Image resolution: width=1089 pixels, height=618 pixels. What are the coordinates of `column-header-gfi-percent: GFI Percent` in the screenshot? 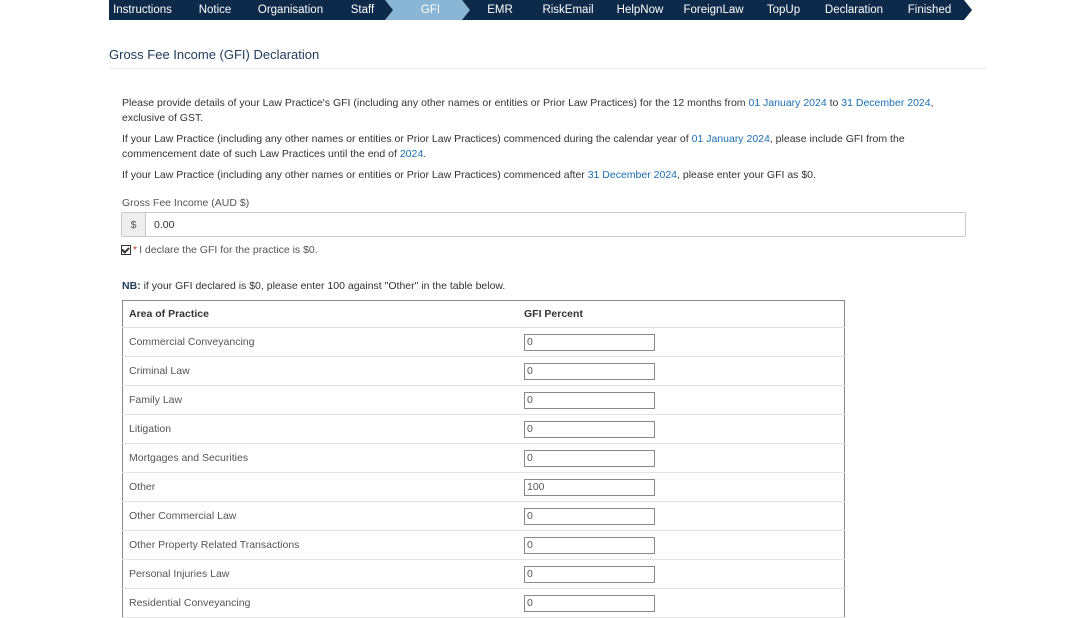 It's located at (682, 314).